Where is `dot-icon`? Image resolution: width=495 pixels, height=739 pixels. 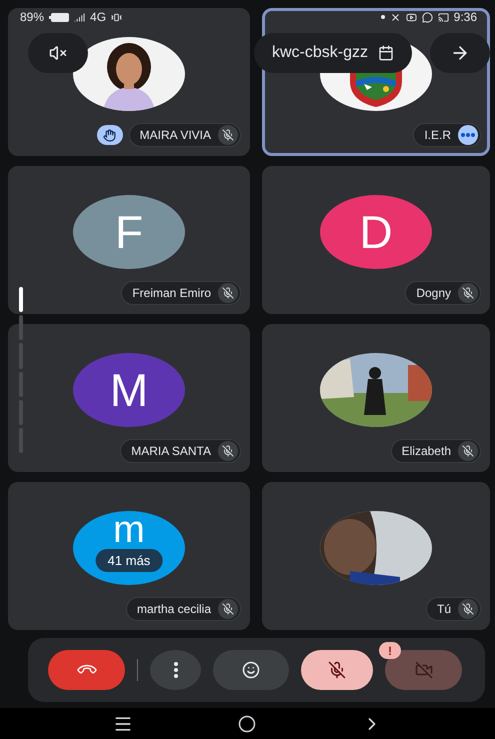
dot-icon is located at coordinates (382, 17).